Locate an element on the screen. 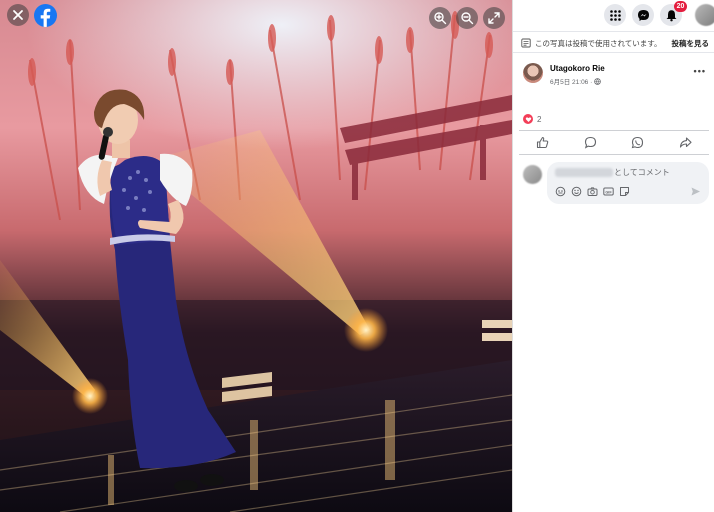 The width and height of the screenshot is (714, 512). post-action-bar is located at coordinates (614, 142).